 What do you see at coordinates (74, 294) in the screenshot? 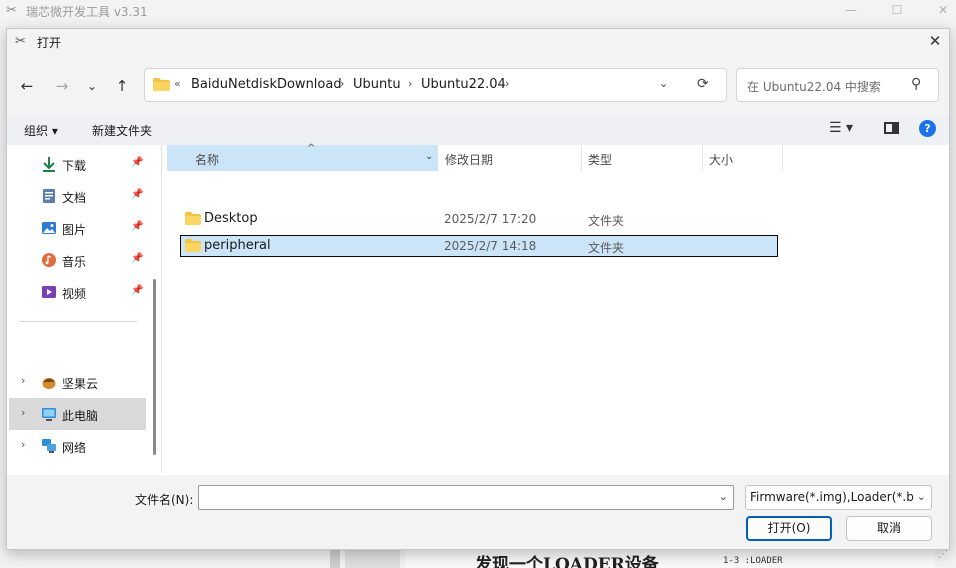
I see `sidebar-item-label: 视频` at bounding box center [74, 294].